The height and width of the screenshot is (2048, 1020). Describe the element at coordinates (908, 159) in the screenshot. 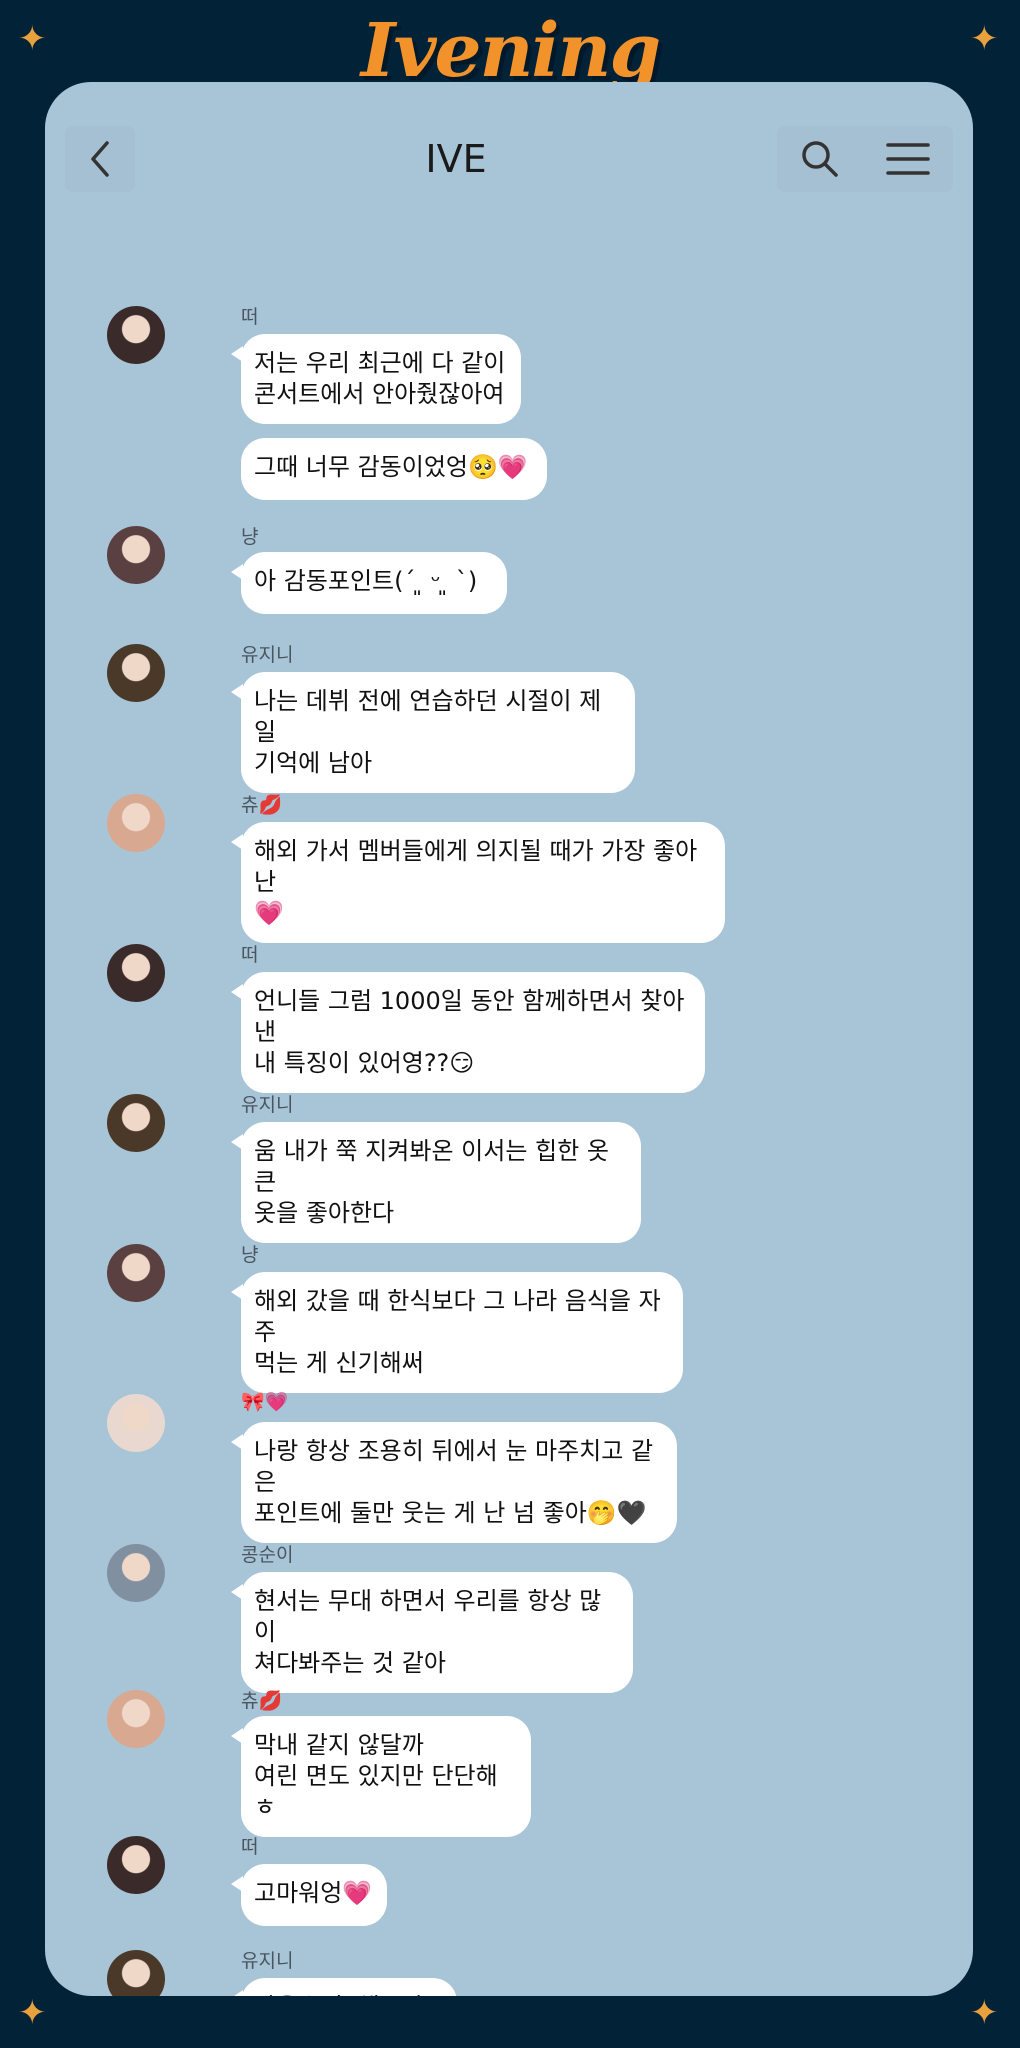

I see `menu-icon` at that location.